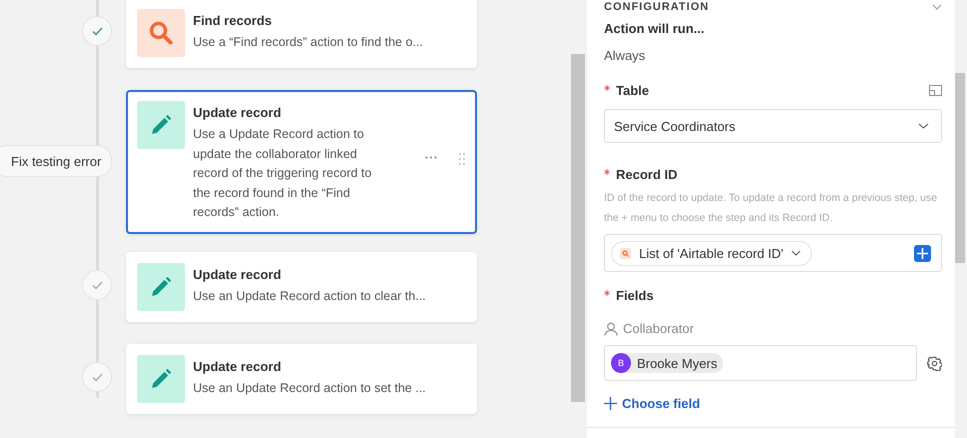 Image resolution: width=967 pixels, height=438 pixels. I want to click on run-value: Always, so click(625, 55).